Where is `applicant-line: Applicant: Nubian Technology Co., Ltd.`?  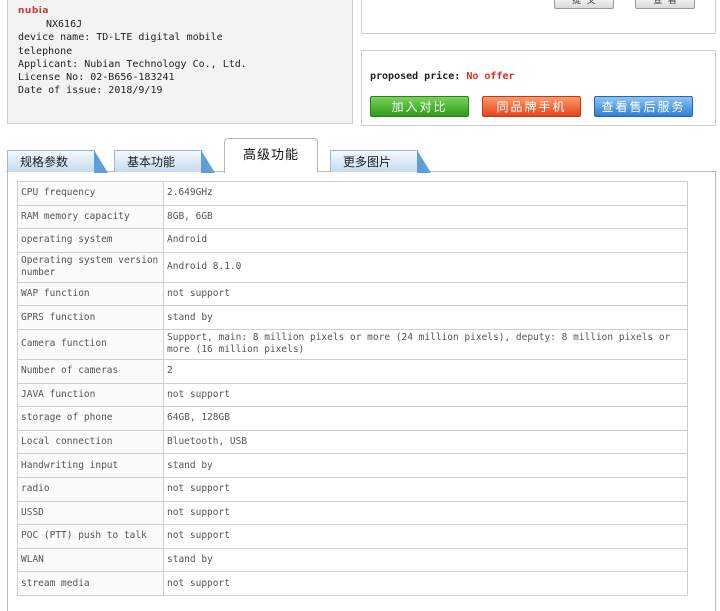 applicant-line: Applicant: Nubian Technology Co., Ltd. is located at coordinates (132, 64).